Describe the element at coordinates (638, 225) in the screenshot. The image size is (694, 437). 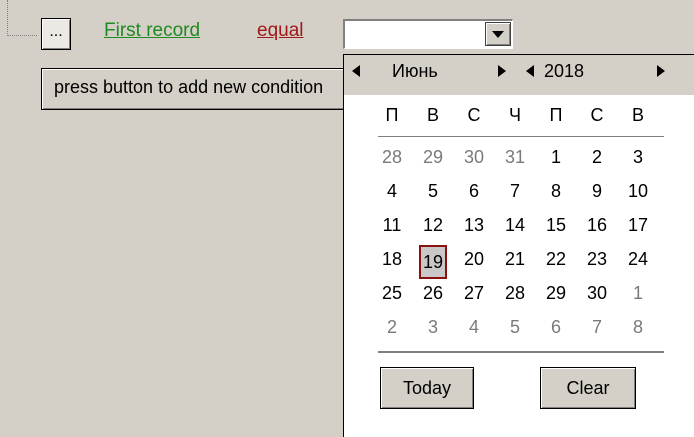
I see `day-cell: 17` at that location.